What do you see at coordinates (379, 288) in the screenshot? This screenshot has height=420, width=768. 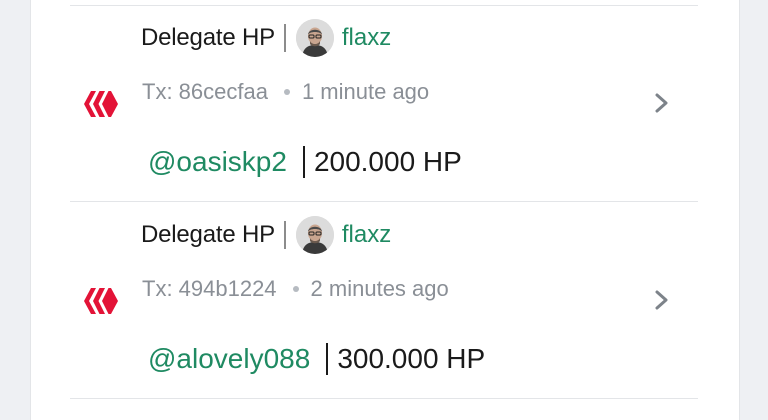 I see `timestamp: 2 minutes ago` at bounding box center [379, 288].